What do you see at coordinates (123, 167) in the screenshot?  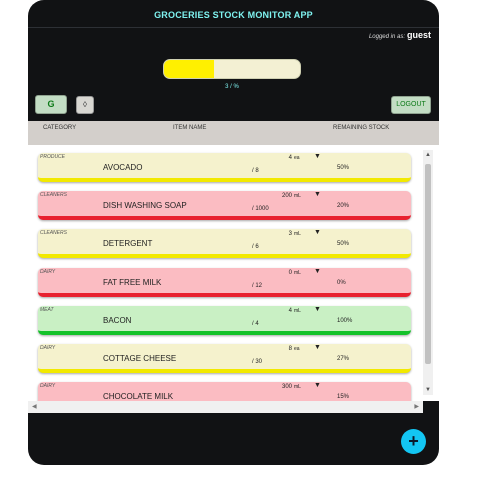 I see `item-name: AVOCADO` at bounding box center [123, 167].